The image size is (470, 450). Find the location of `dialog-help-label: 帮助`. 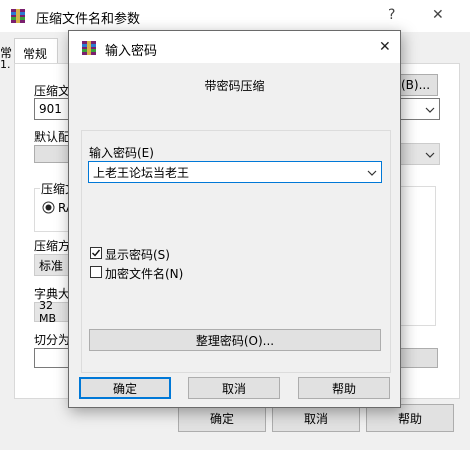

dialog-help-label: 帮助 is located at coordinates (343, 388).